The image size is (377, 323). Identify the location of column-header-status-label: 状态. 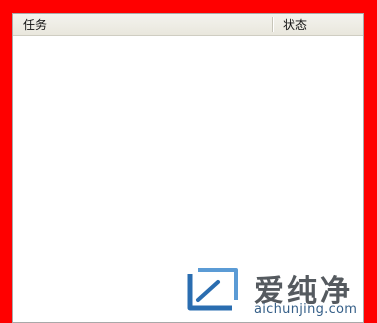
(295, 25).